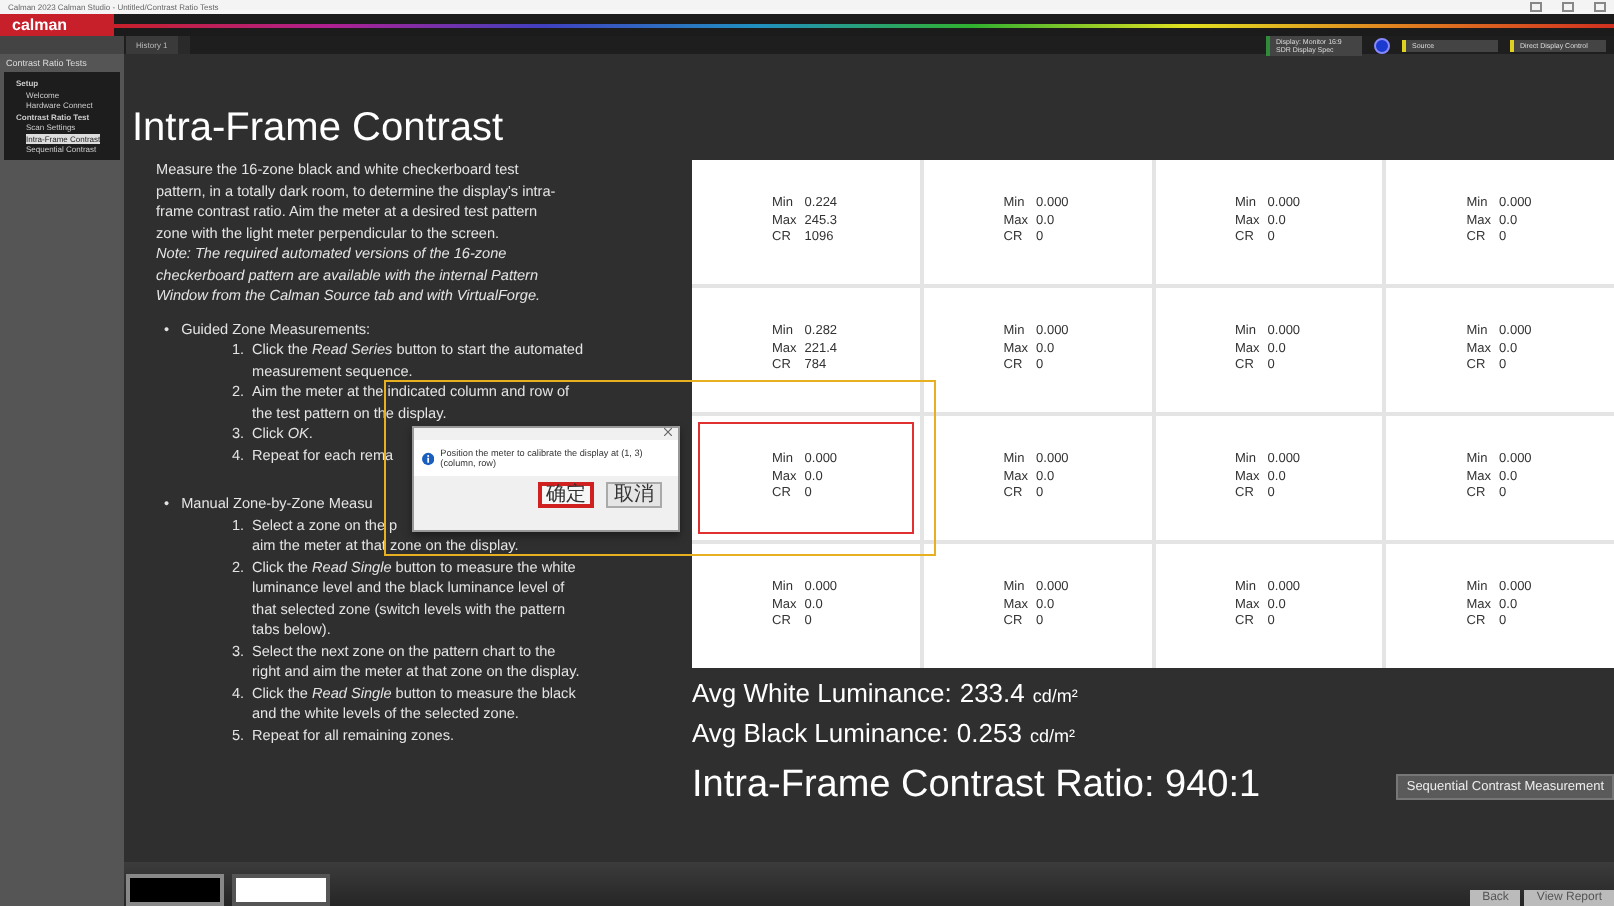 Image resolution: width=1614 pixels, height=906 pixels. I want to click on summary-value: 233.4, so click(992, 693).